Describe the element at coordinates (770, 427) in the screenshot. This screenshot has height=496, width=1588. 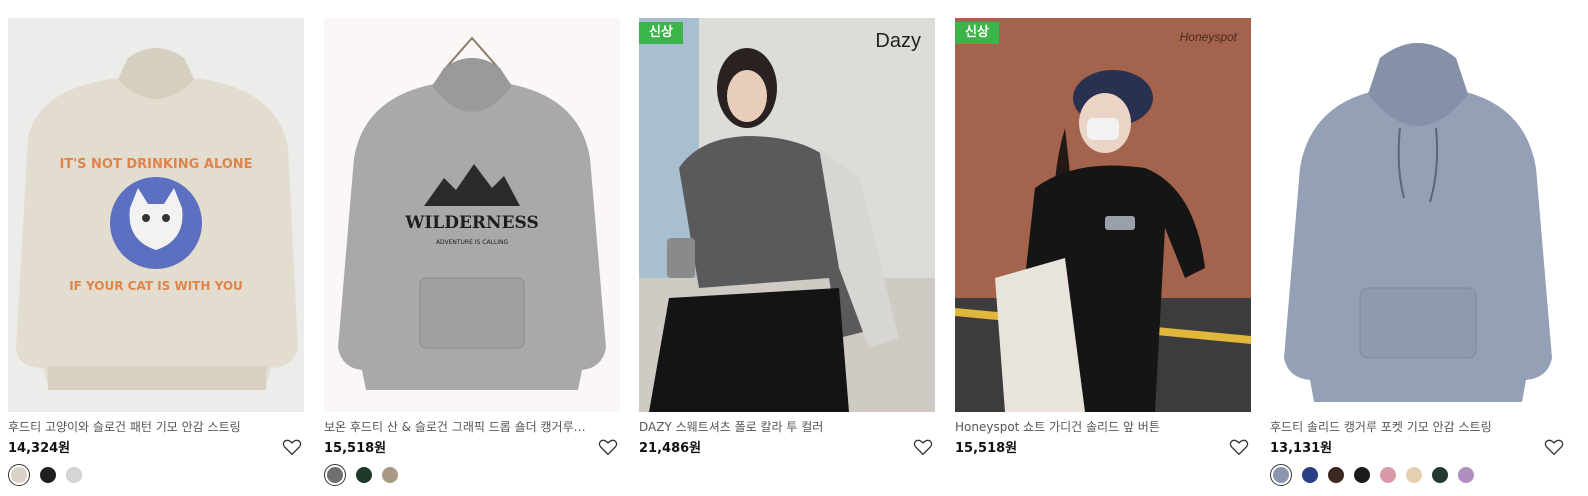
I see `product-title: DAZY 스웨트셔츠 폴로 칼라 투 컬러` at that location.